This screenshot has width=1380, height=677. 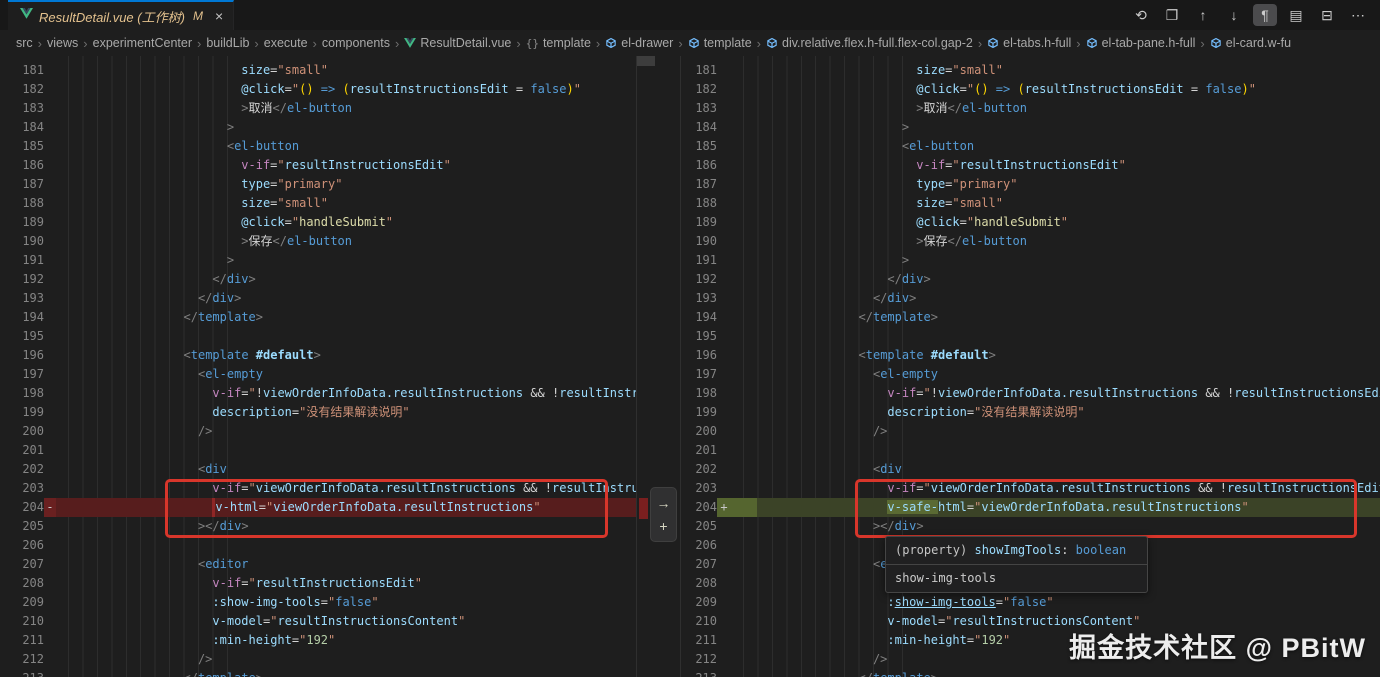 I want to click on breadcrumb-item: execute, so click(x=286, y=43).